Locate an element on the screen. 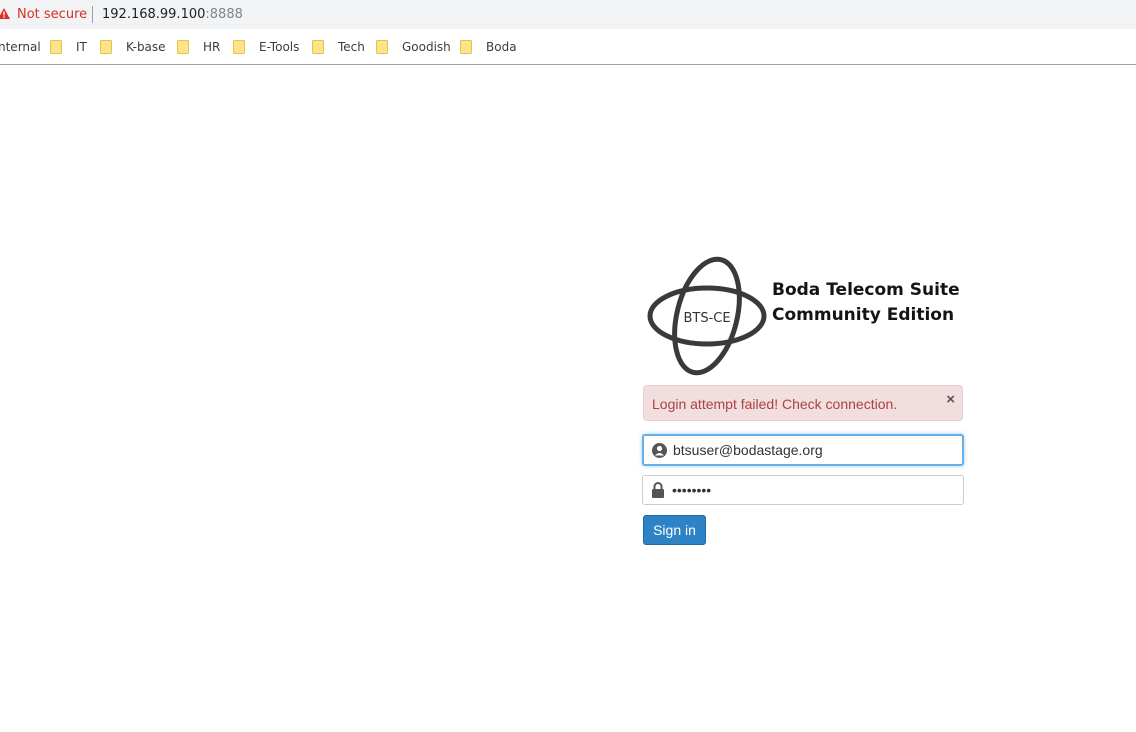  bookmark-boda: Boda is located at coordinates (488, 47).